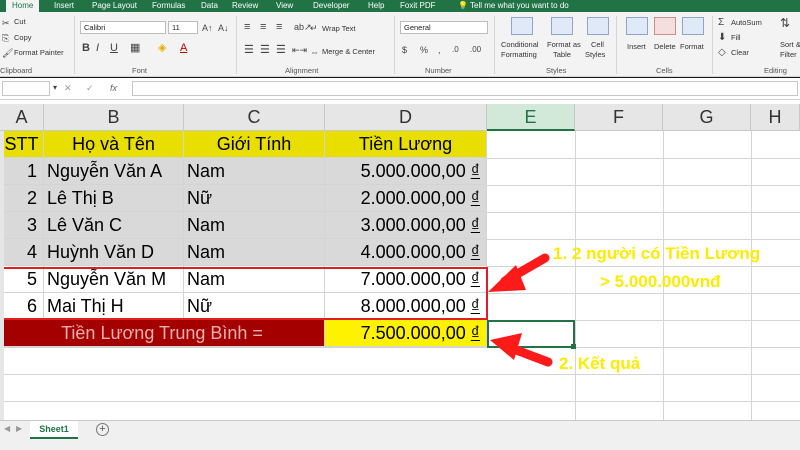 Image resolution: width=800 pixels, height=450 pixels. What do you see at coordinates (263, 27) in the screenshot?
I see `align-middle-icon: ≡` at bounding box center [263, 27].